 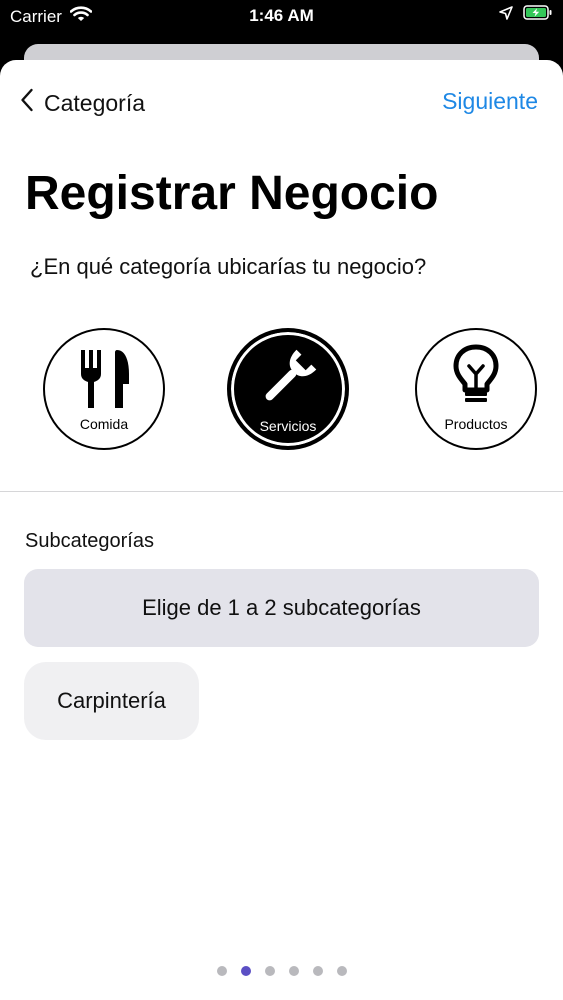 What do you see at coordinates (228, 266) in the screenshot?
I see `category-question: ¿En qué categoría ubicarías tu negocio?` at bounding box center [228, 266].